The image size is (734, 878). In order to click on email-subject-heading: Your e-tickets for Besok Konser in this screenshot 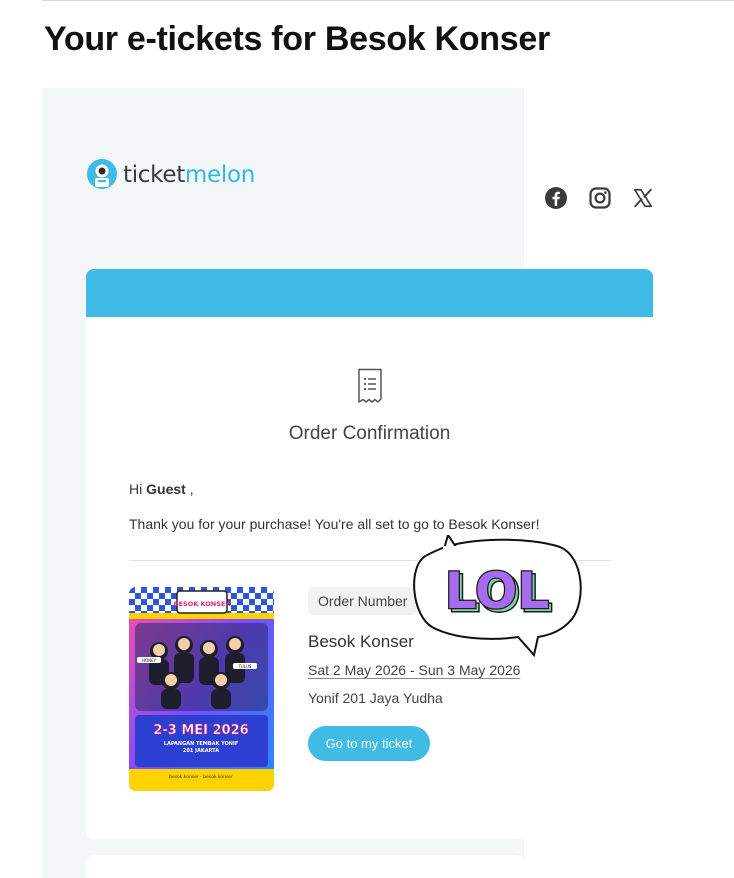, I will do `click(297, 39)`.